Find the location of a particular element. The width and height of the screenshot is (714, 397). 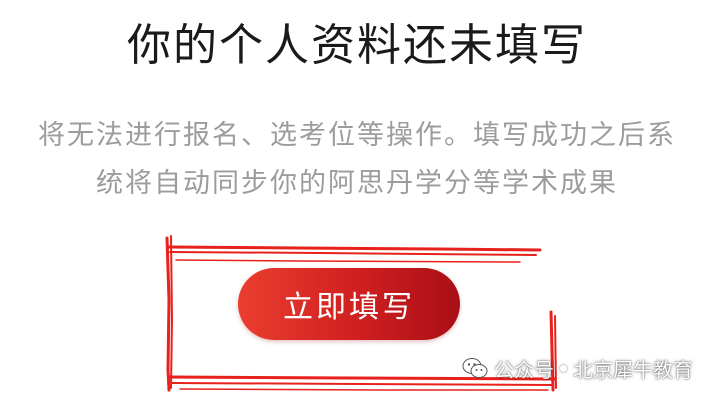

wechat-watermark: 公众号 北京犀牛教育 is located at coordinates (577, 368).